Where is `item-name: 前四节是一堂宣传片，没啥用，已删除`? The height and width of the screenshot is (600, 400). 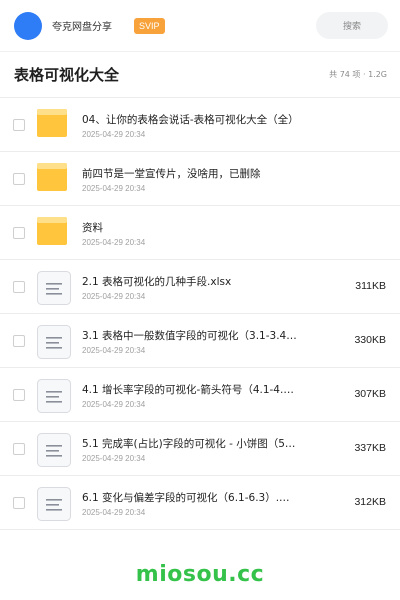 item-name: 前四节是一堂宣传片，没啥用，已删除 is located at coordinates (171, 174).